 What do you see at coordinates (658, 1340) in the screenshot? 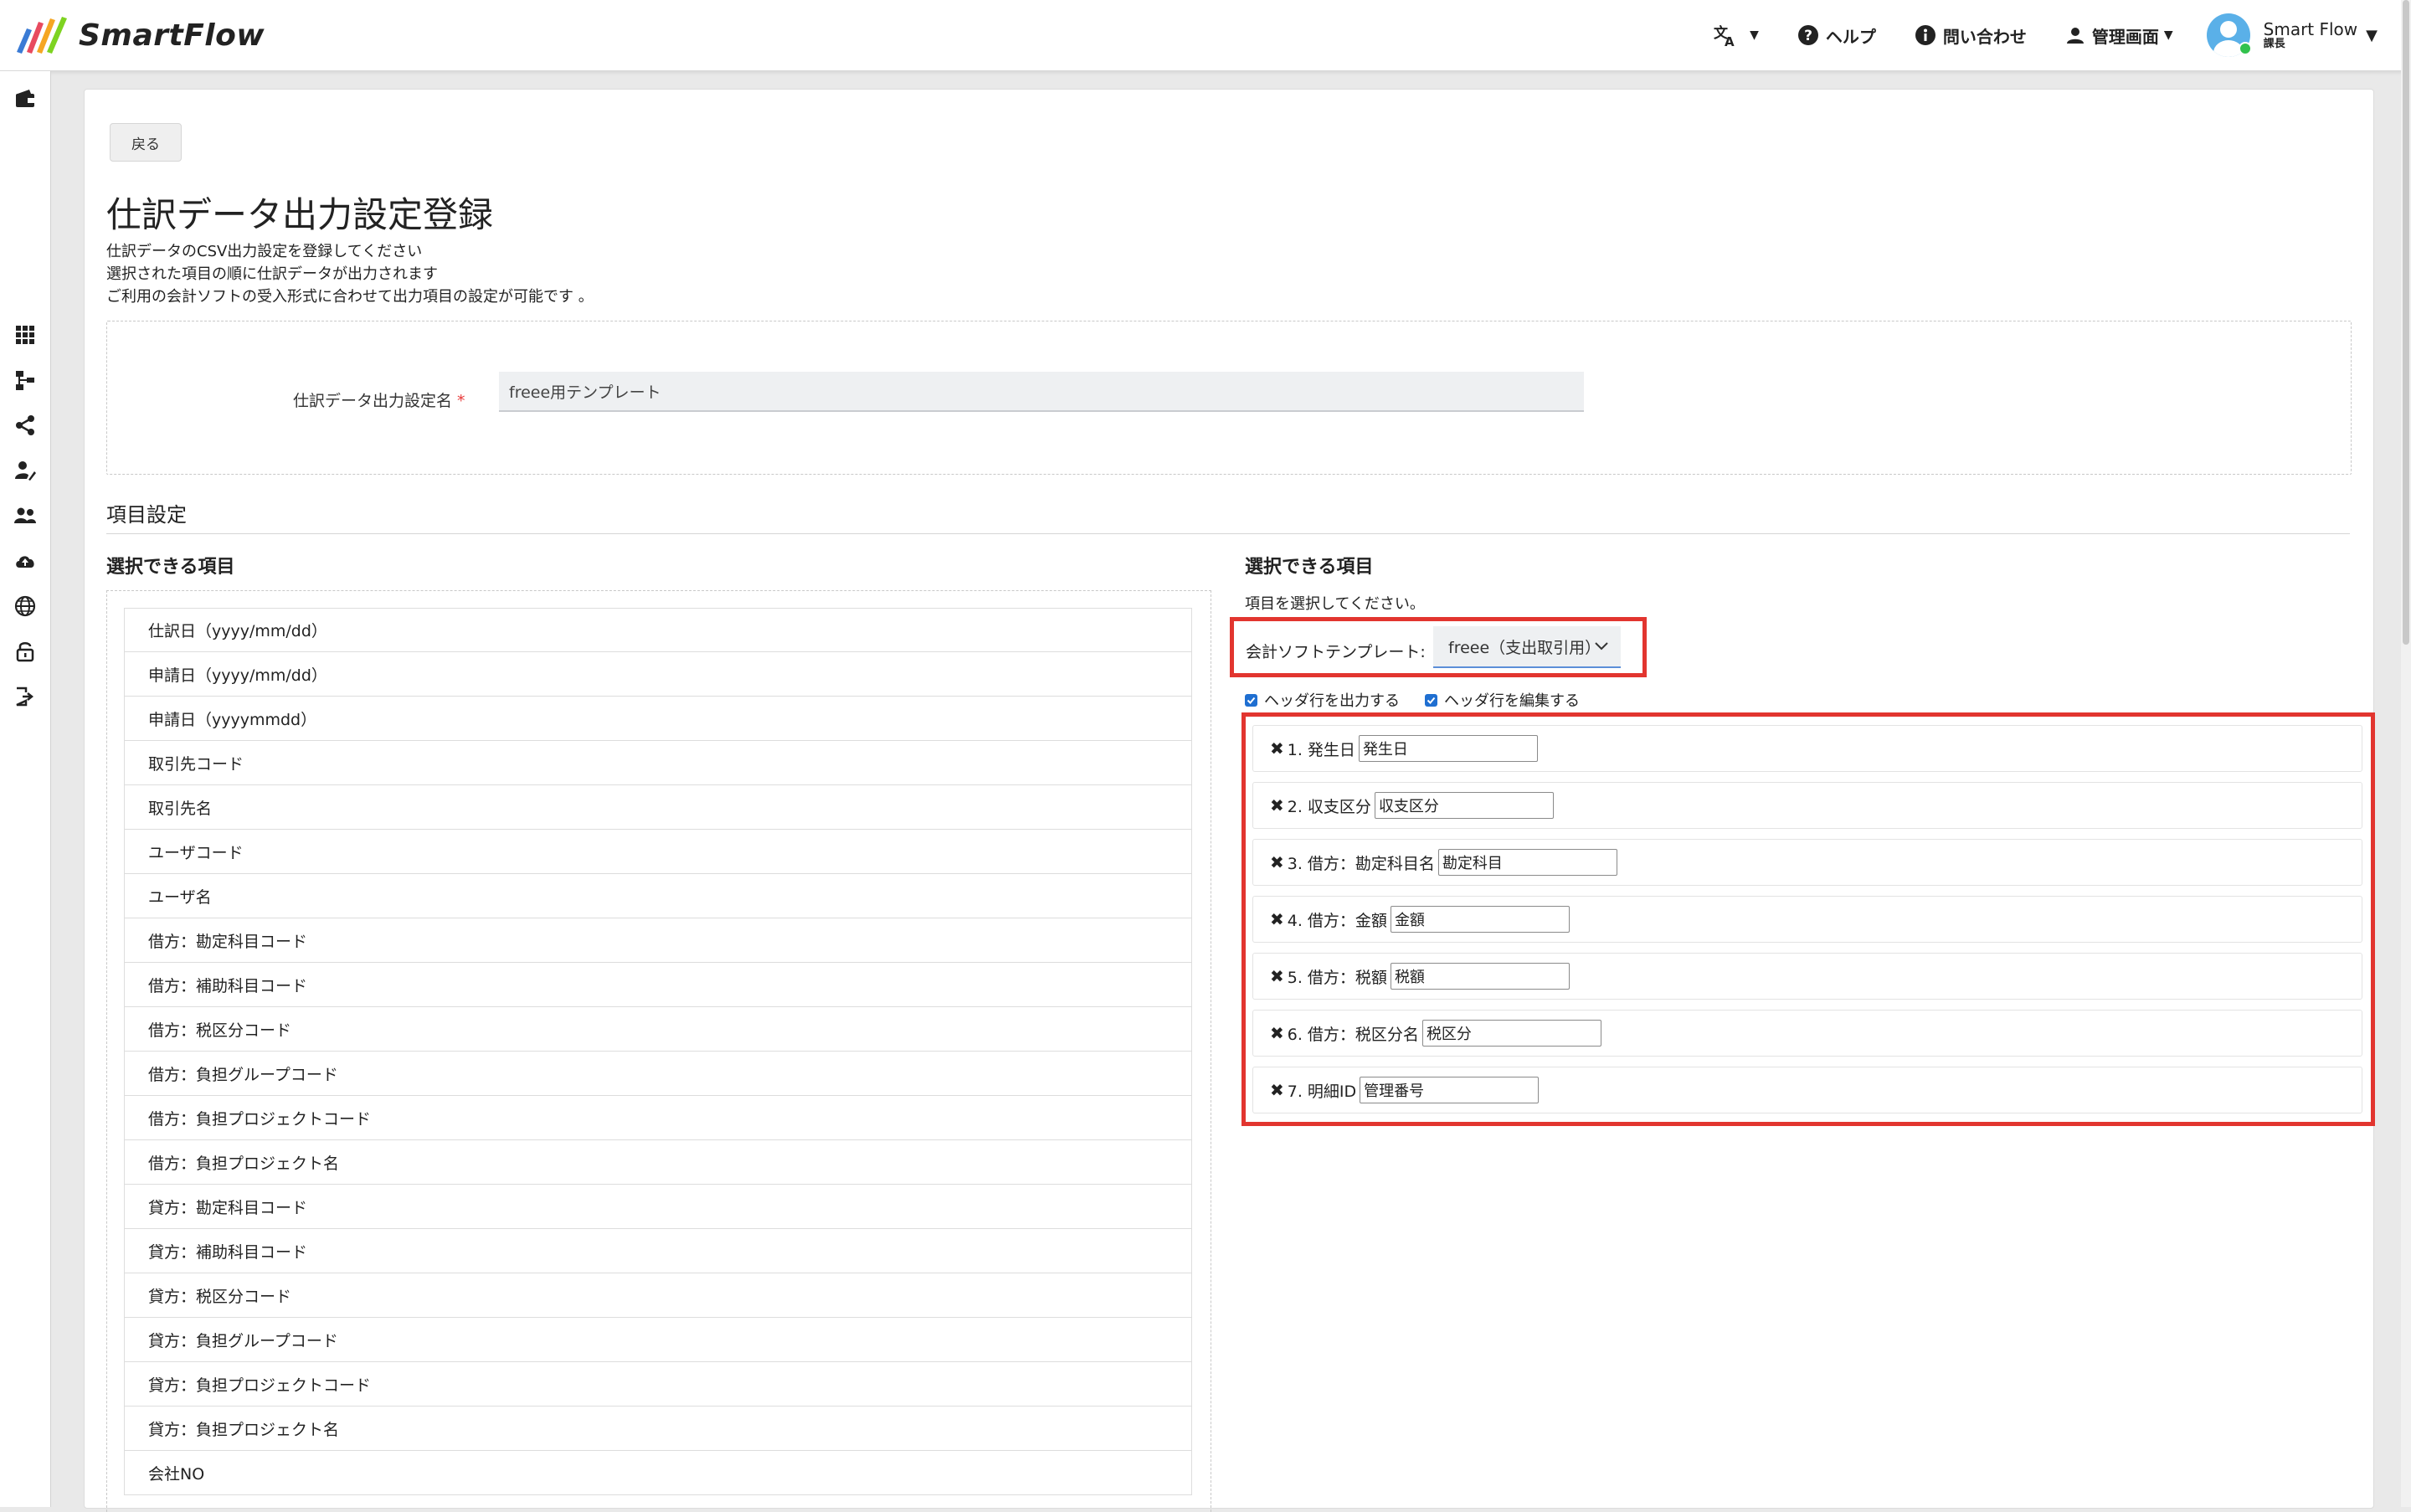
I see `list-item: 貸方：負担グループコード` at bounding box center [658, 1340].